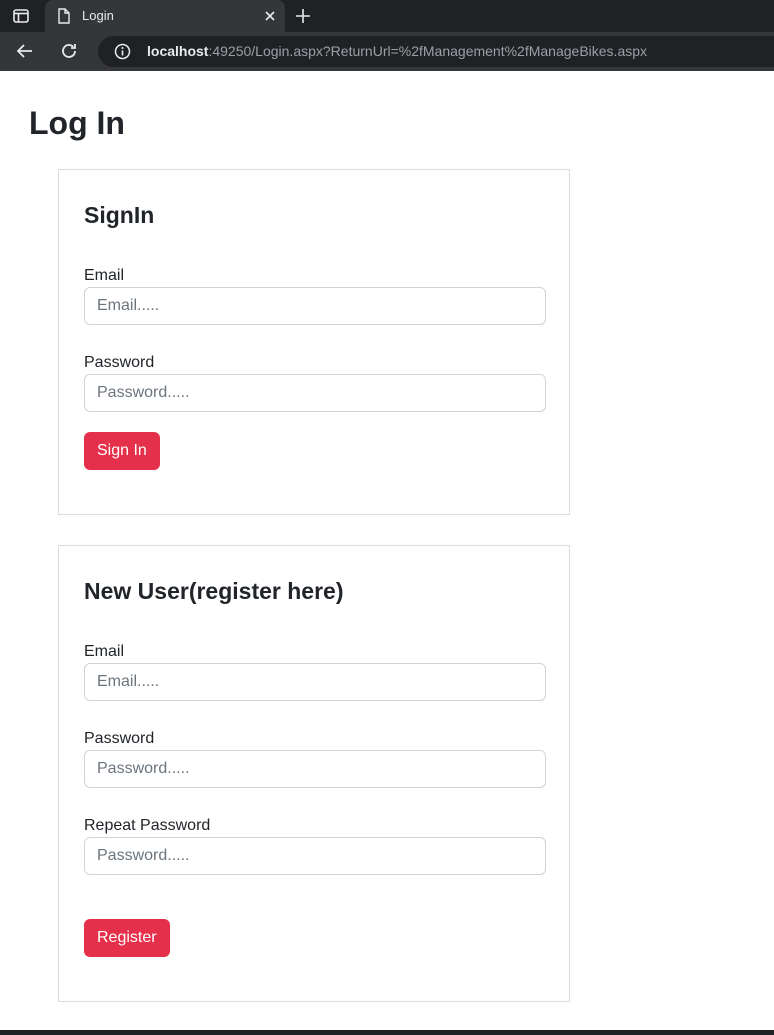 The width and height of the screenshot is (774, 1035). What do you see at coordinates (77, 123) in the screenshot?
I see `page-title: Log In` at bounding box center [77, 123].